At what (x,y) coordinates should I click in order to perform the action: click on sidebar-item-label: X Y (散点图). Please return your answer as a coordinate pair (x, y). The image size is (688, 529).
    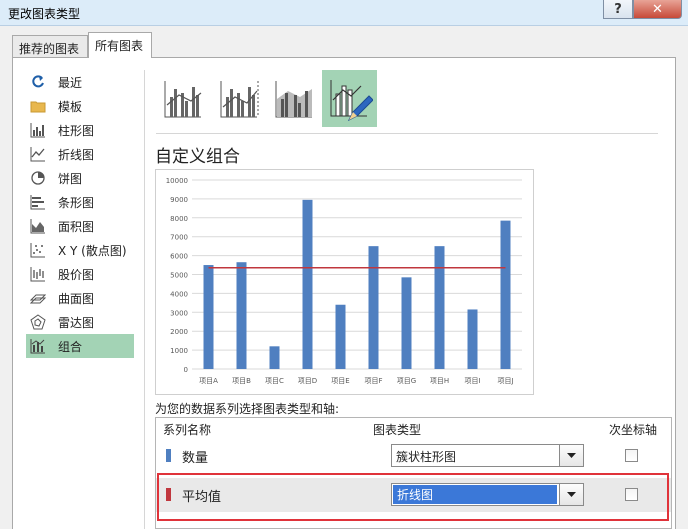
    Looking at the image, I should click on (92, 250).